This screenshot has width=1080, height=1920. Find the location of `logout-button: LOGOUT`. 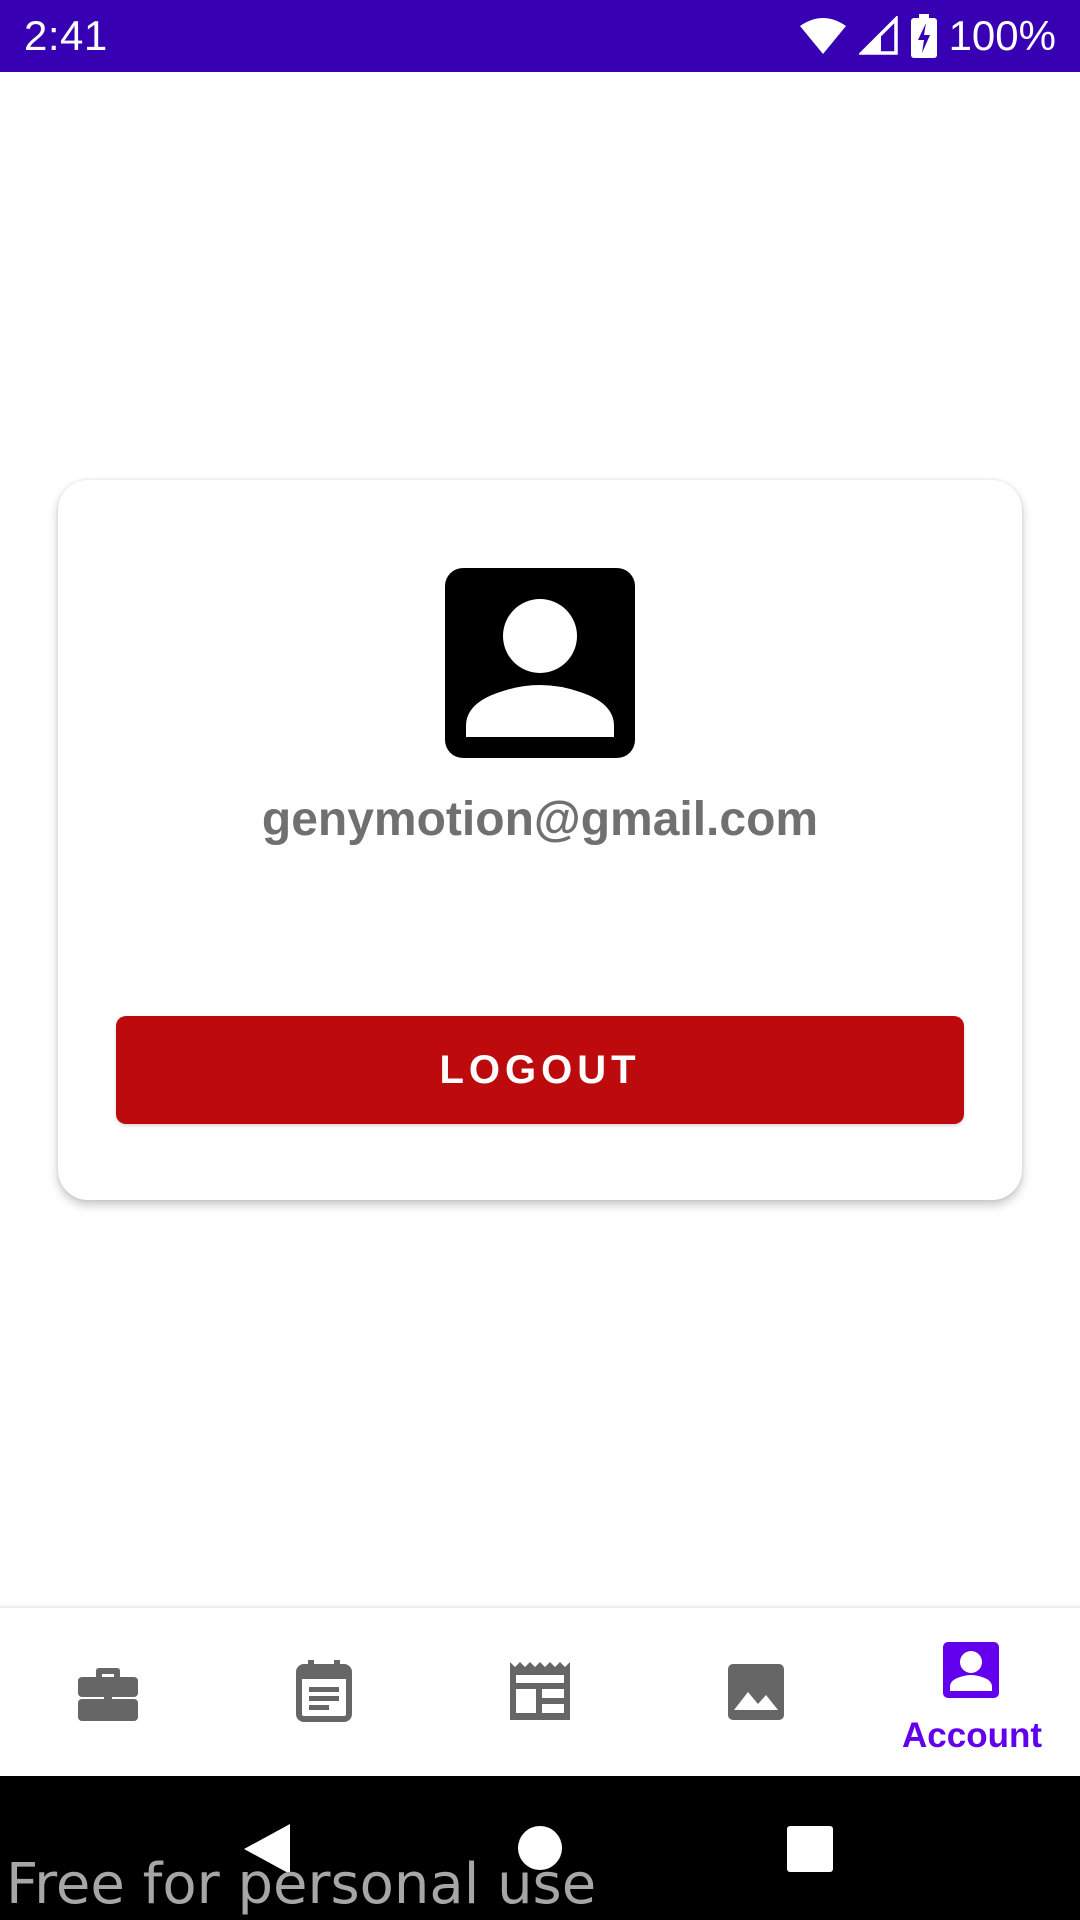

logout-button: LOGOUT is located at coordinates (540, 1070).